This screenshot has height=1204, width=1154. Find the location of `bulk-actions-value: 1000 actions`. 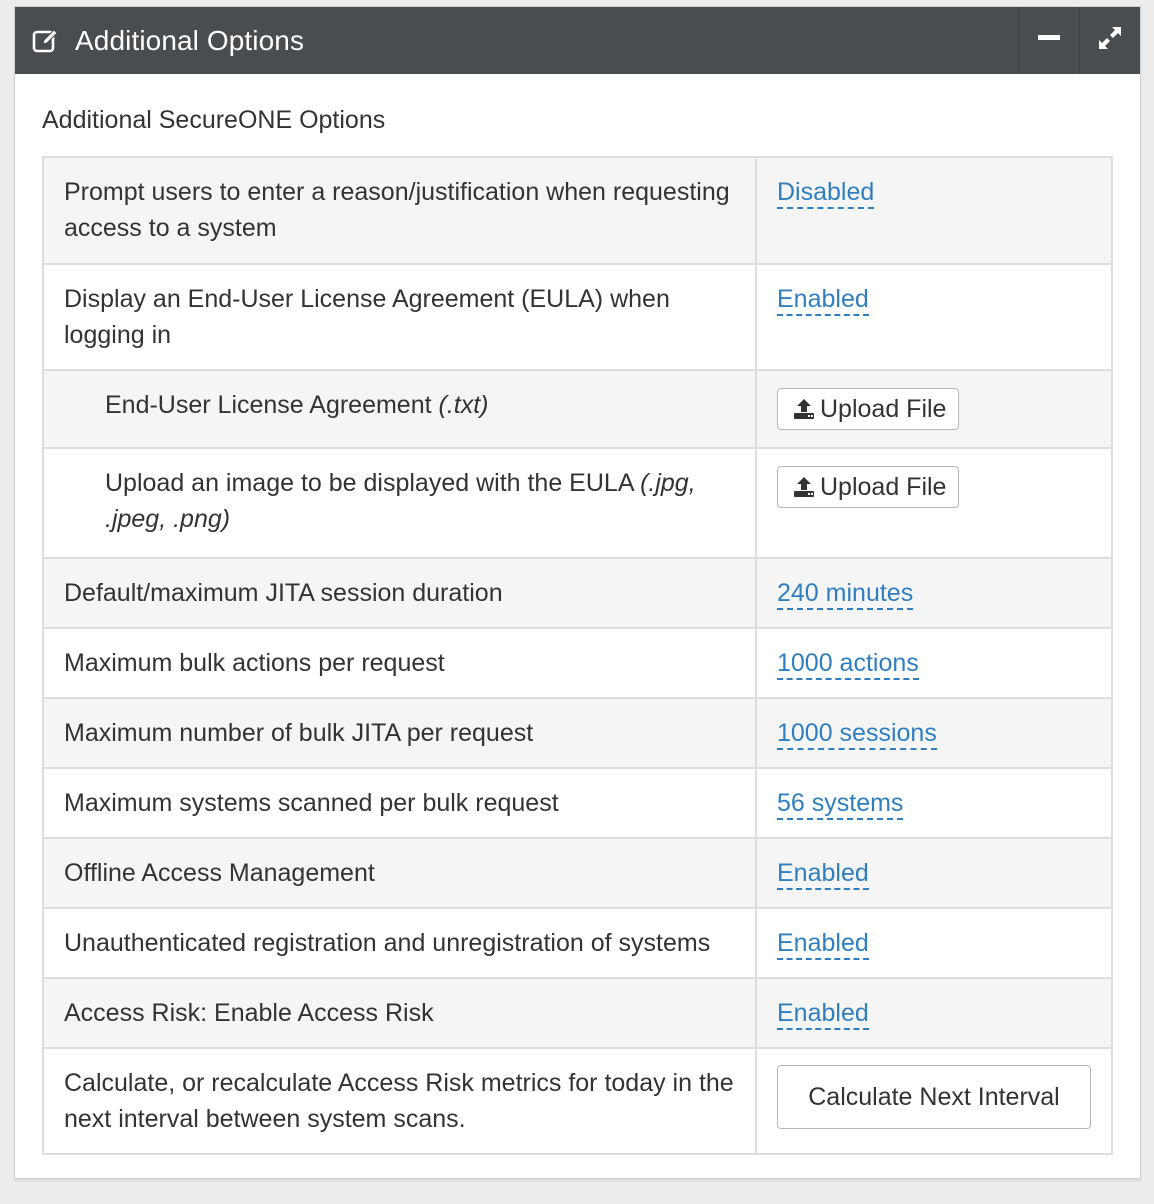

bulk-actions-value: 1000 actions is located at coordinates (848, 664).